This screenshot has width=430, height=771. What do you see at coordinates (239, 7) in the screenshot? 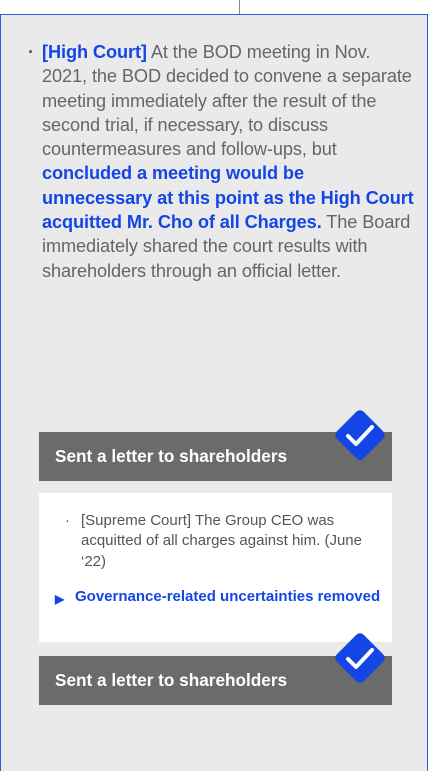
I see `connector-line` at bounding box center [239, 7].